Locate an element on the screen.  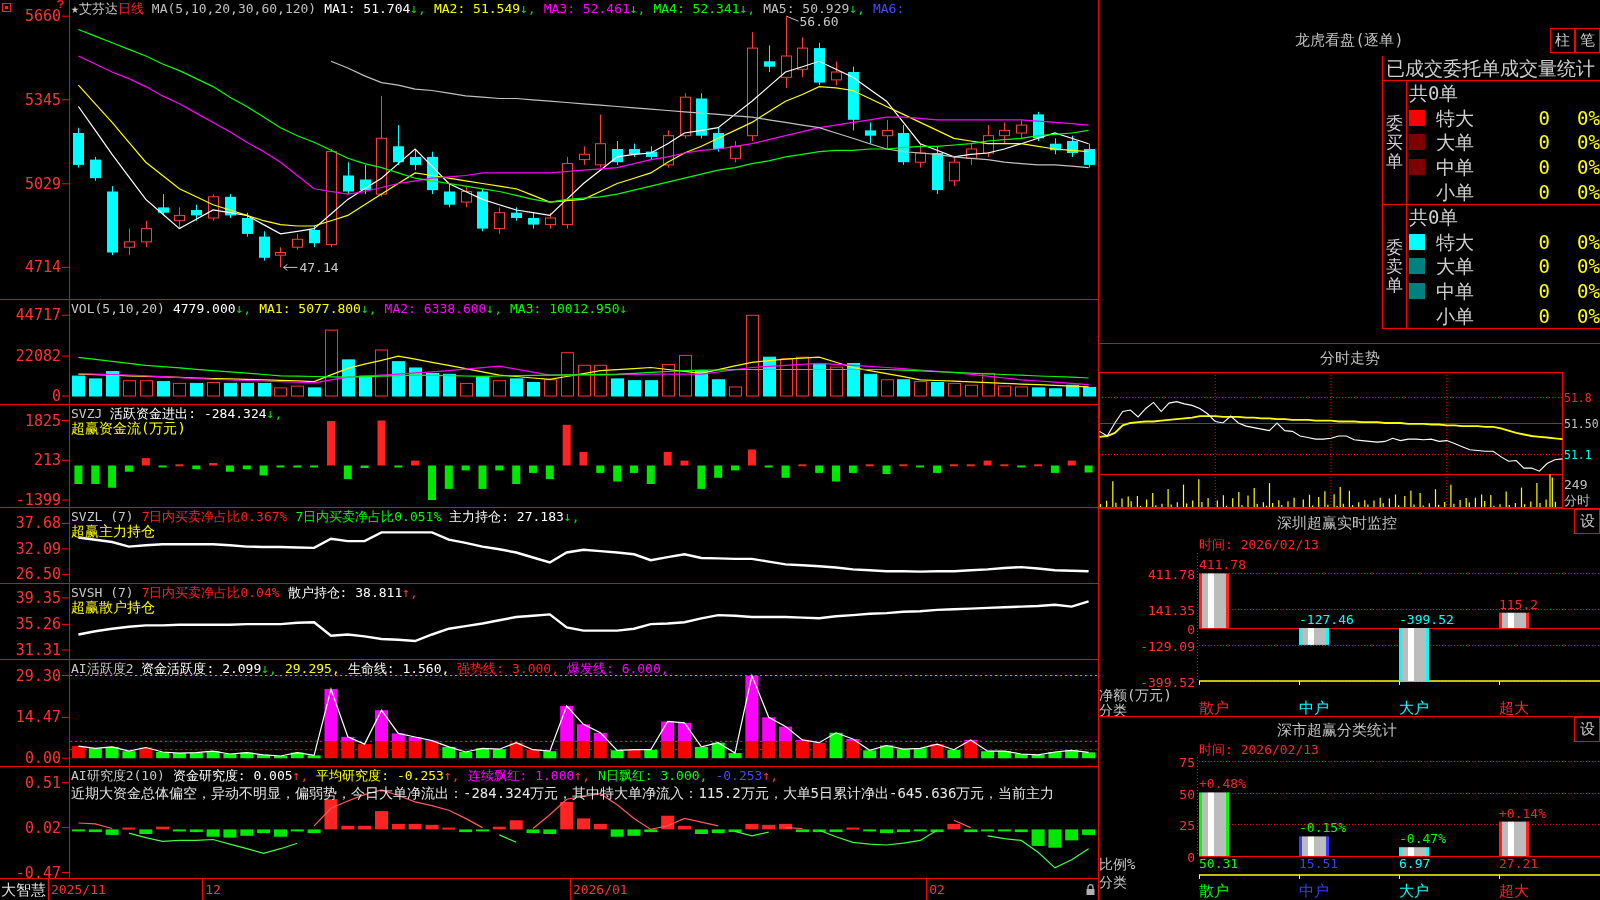
axis-label: -0.47 is located at coordinates (38, 872).